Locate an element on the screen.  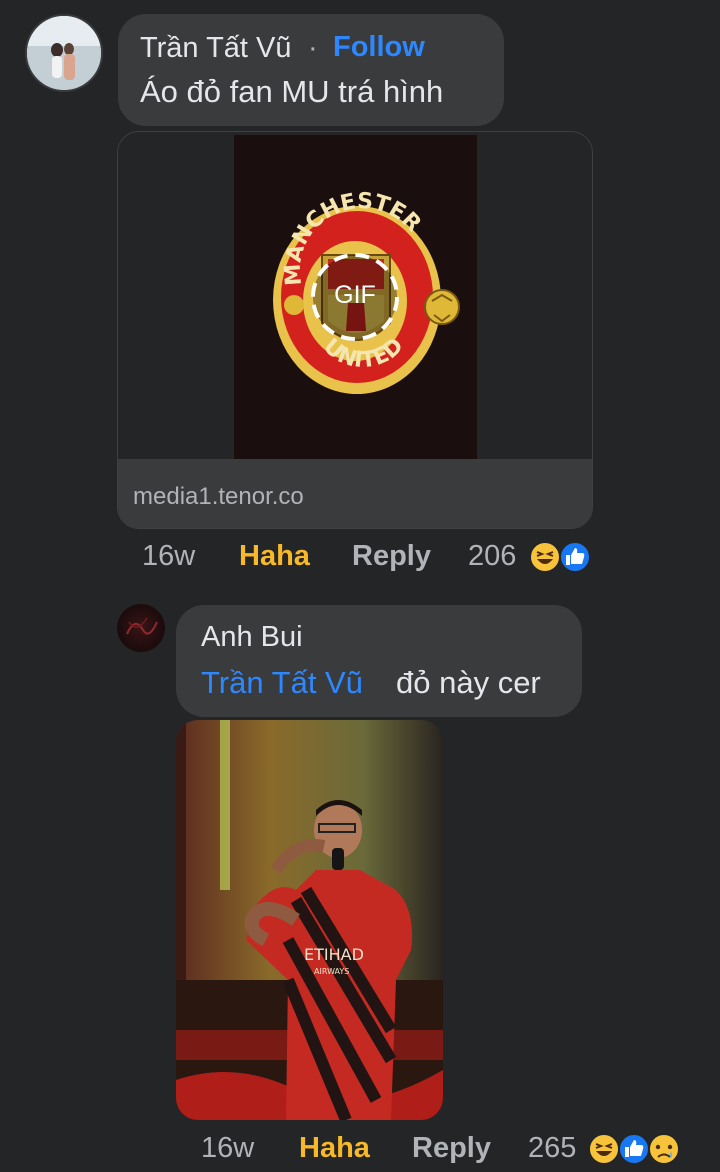
gif-badge: GIF is located at coordinates (355, 295).